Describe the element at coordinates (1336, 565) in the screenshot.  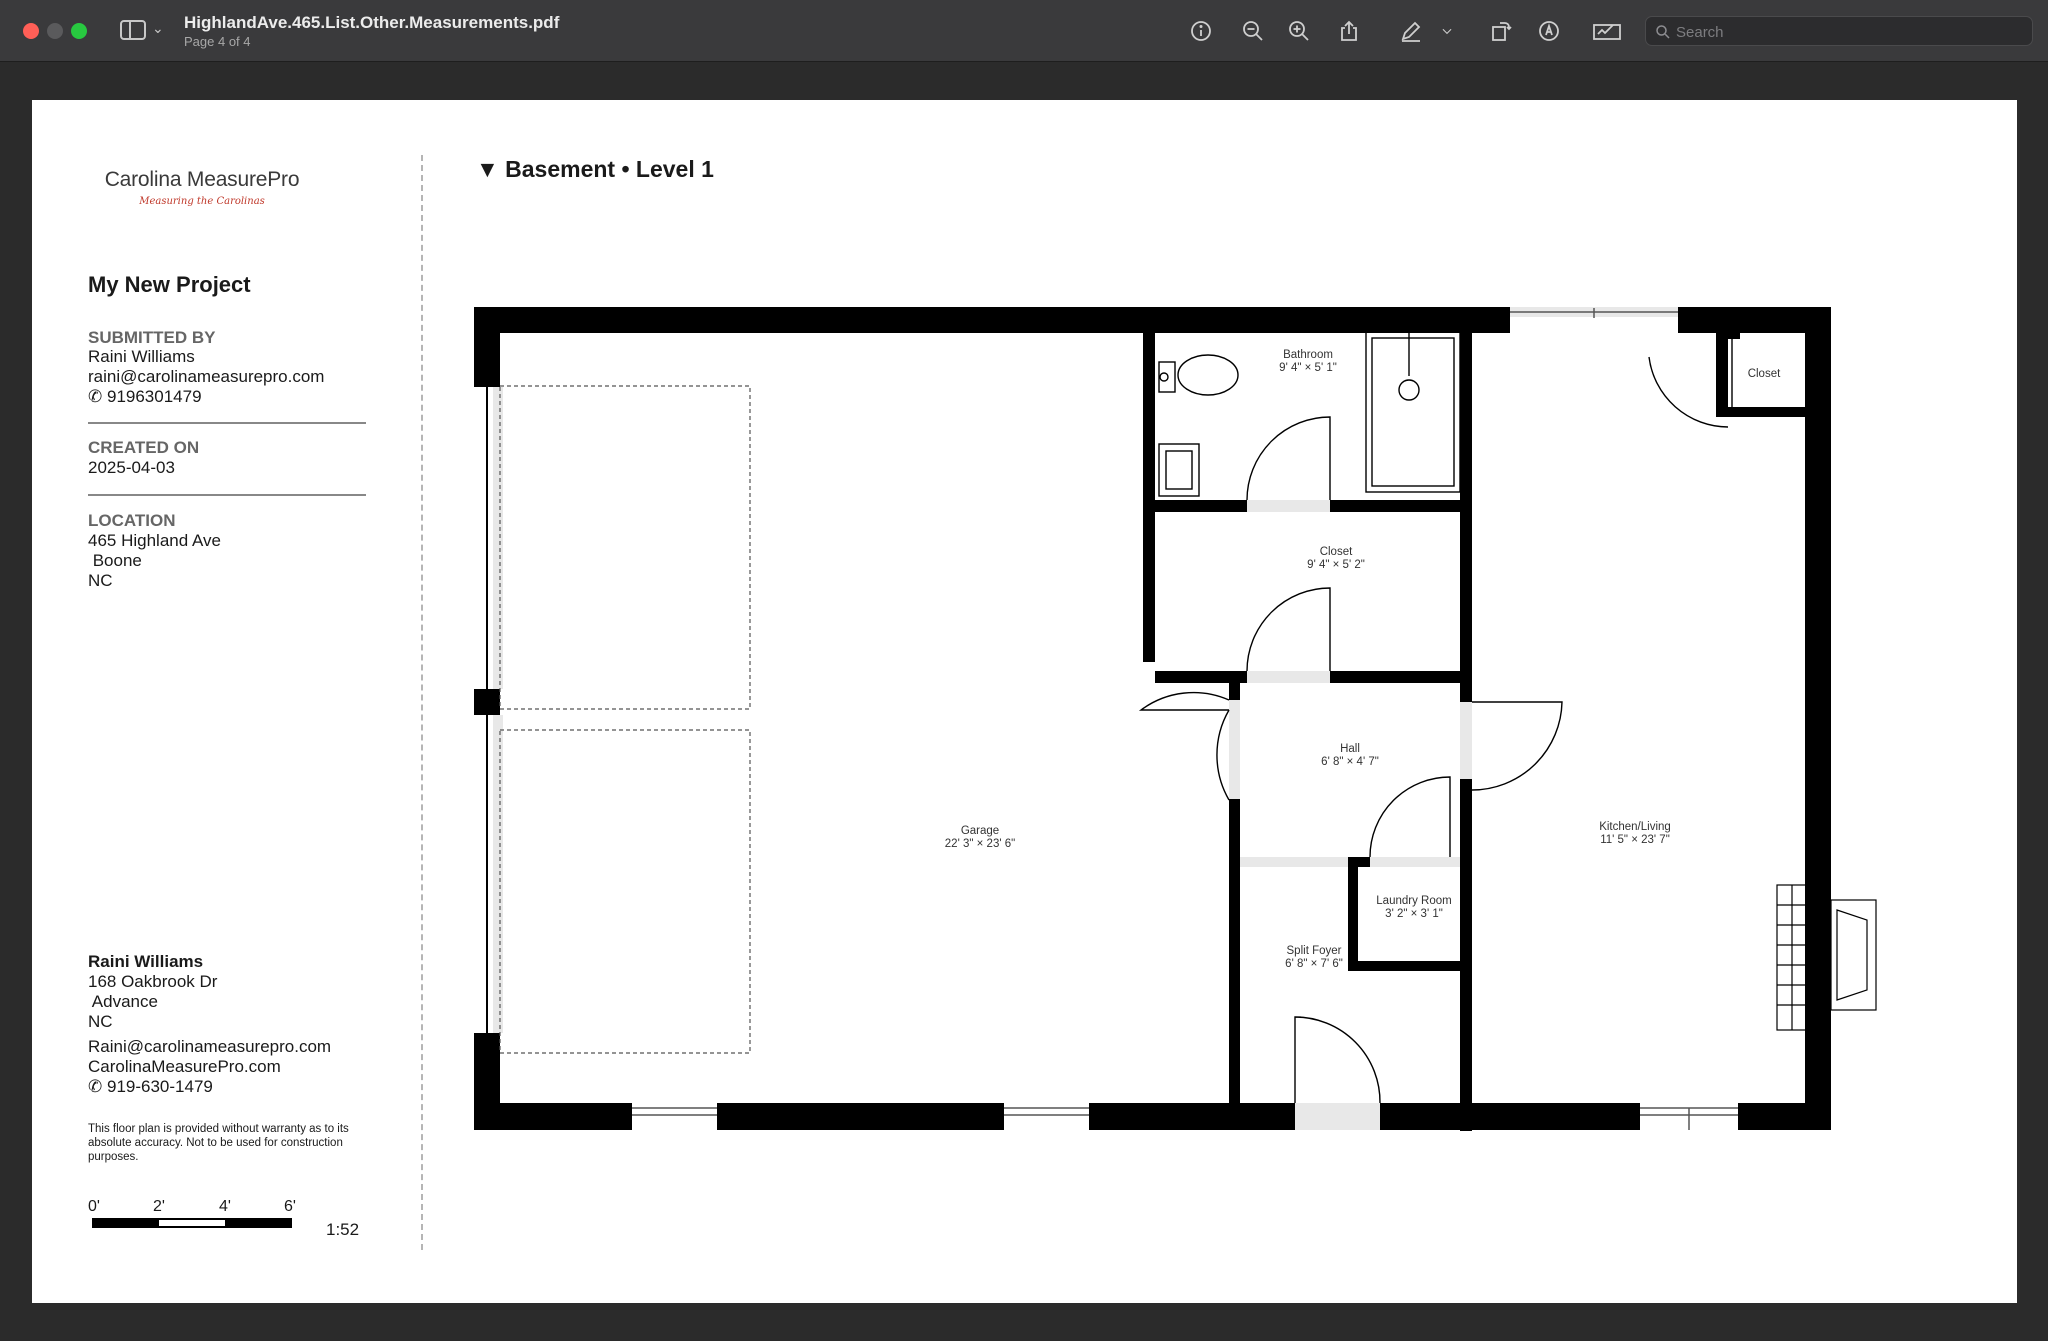
I see `room-dims-closet: 9' 4" × 5' 2"` at that location.